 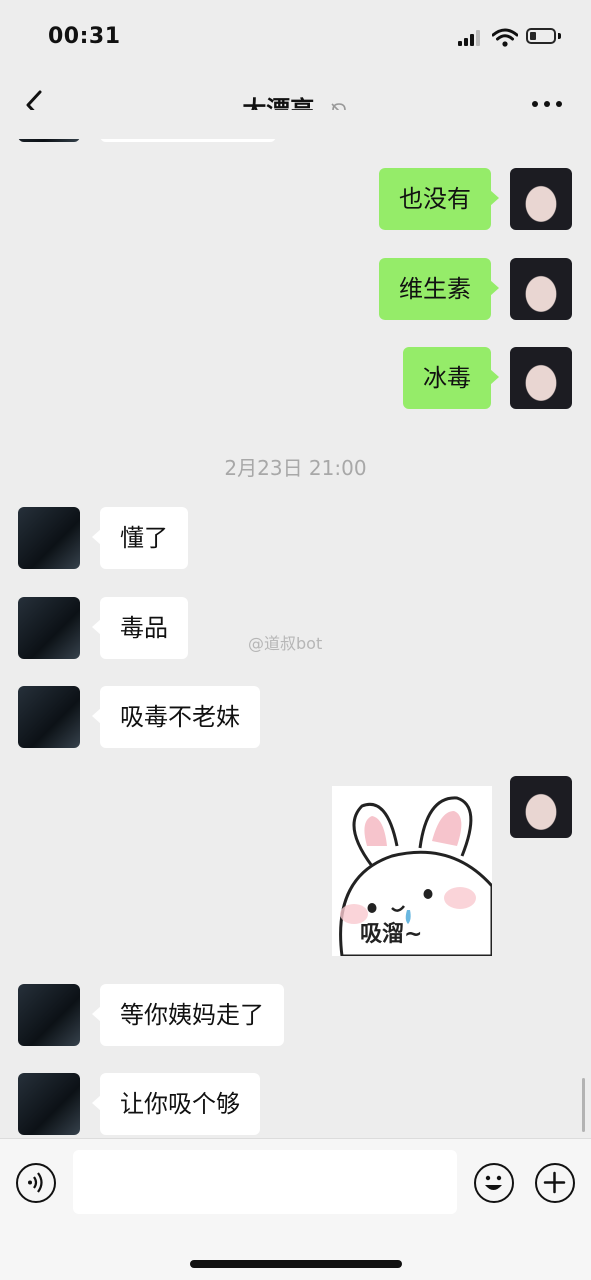 I want to click on emoji-button, so click(x=494, y=1183).